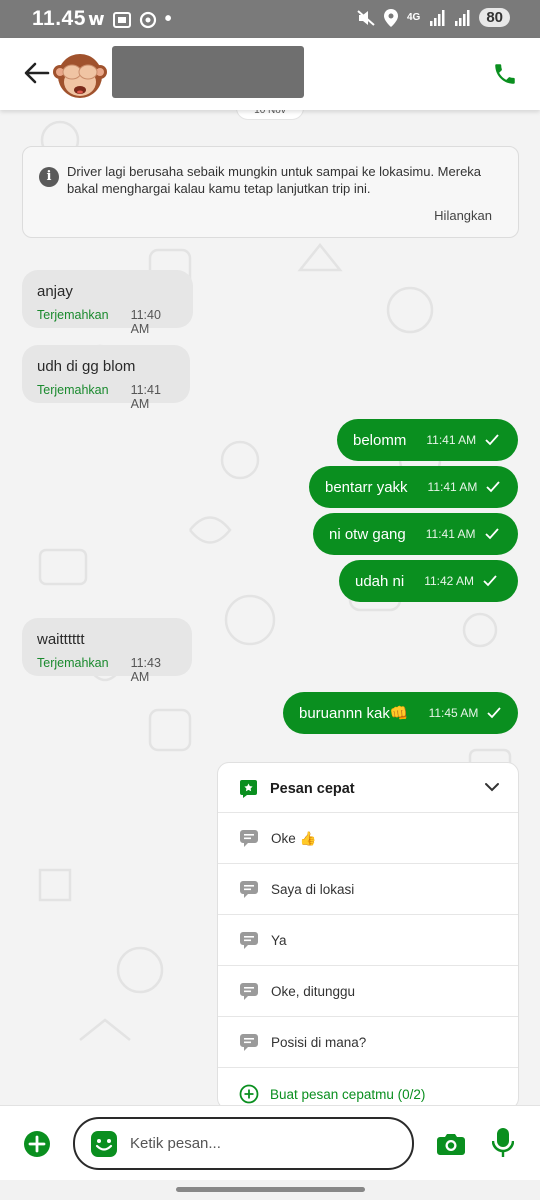  Describe the element at coordinates (449, 581) in the screenshot. I see `message-time: 11:42 AM` at that location.